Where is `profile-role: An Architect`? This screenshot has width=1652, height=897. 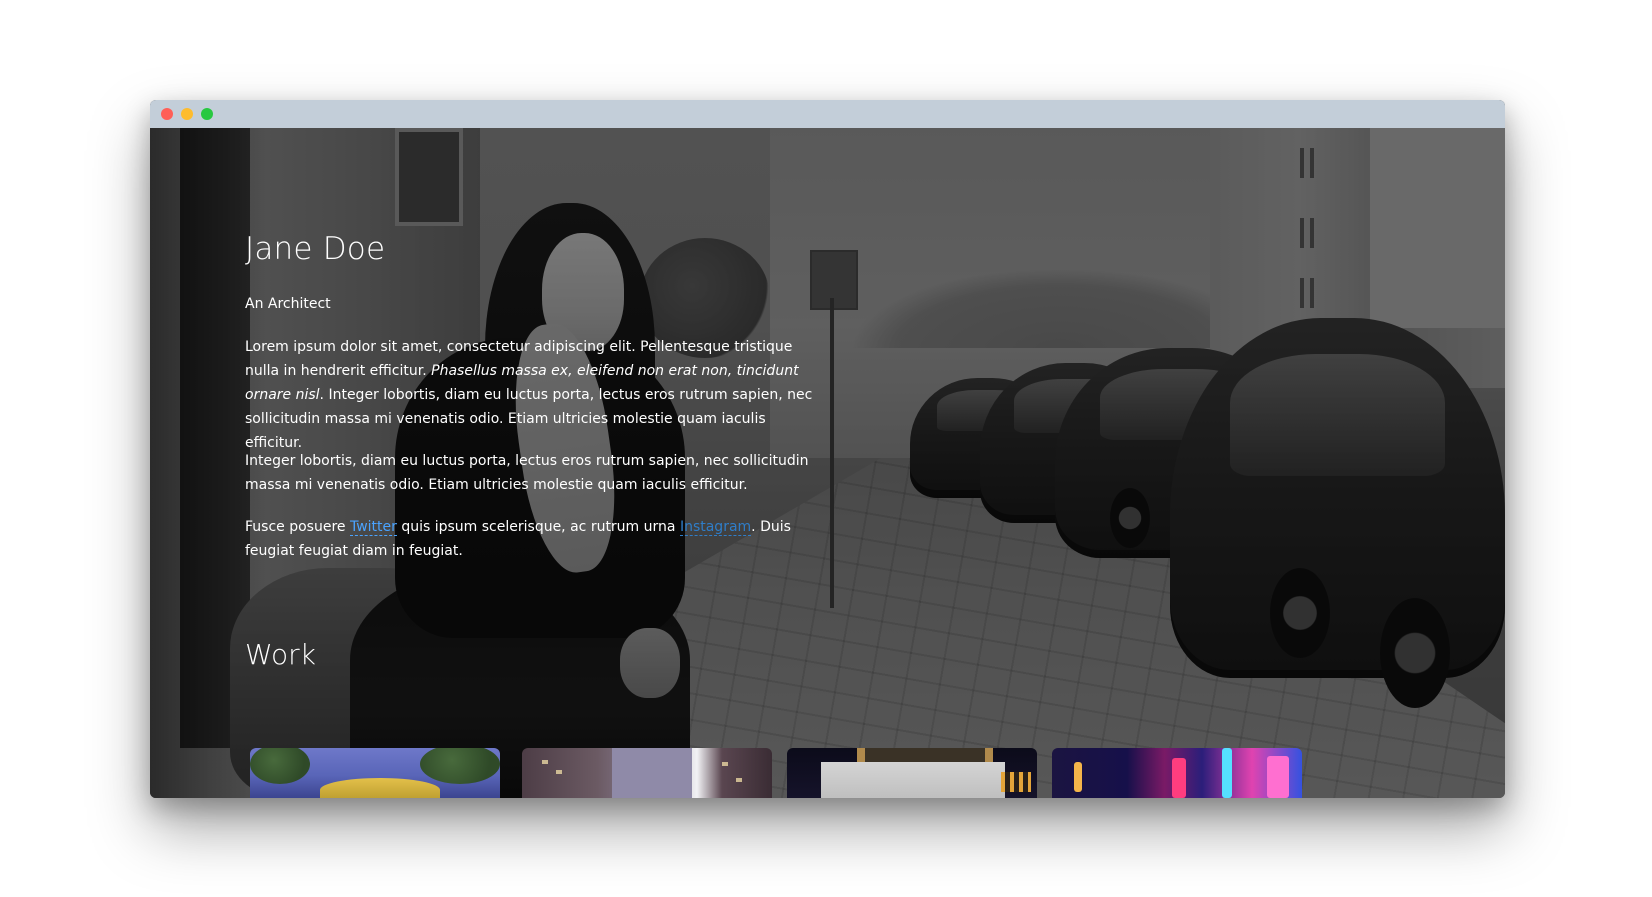 profile-role: An Architect is located at coordinates (288, 304).